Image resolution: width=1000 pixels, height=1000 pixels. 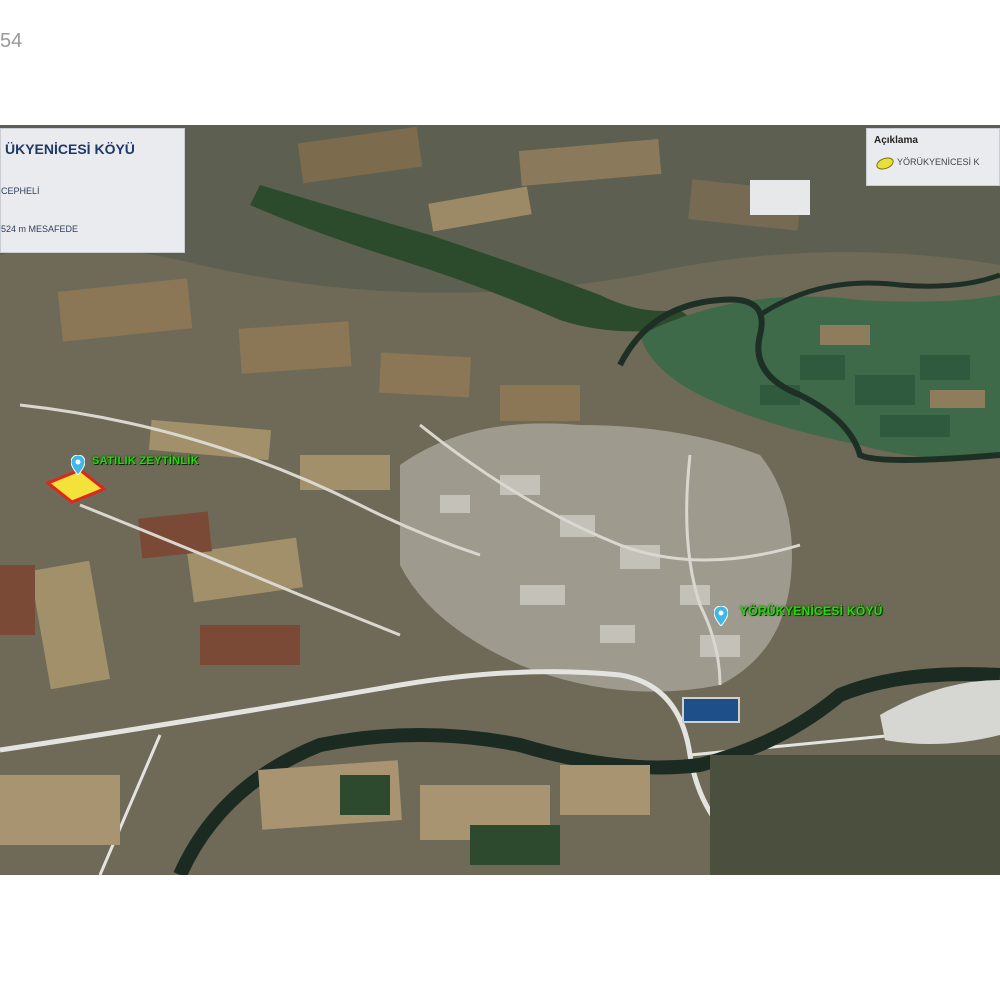 What do you see at coordinates (20, 191) in the screenshot?
I see `info-line-facade: CEPHELİ` at bounding box center [20, 191].